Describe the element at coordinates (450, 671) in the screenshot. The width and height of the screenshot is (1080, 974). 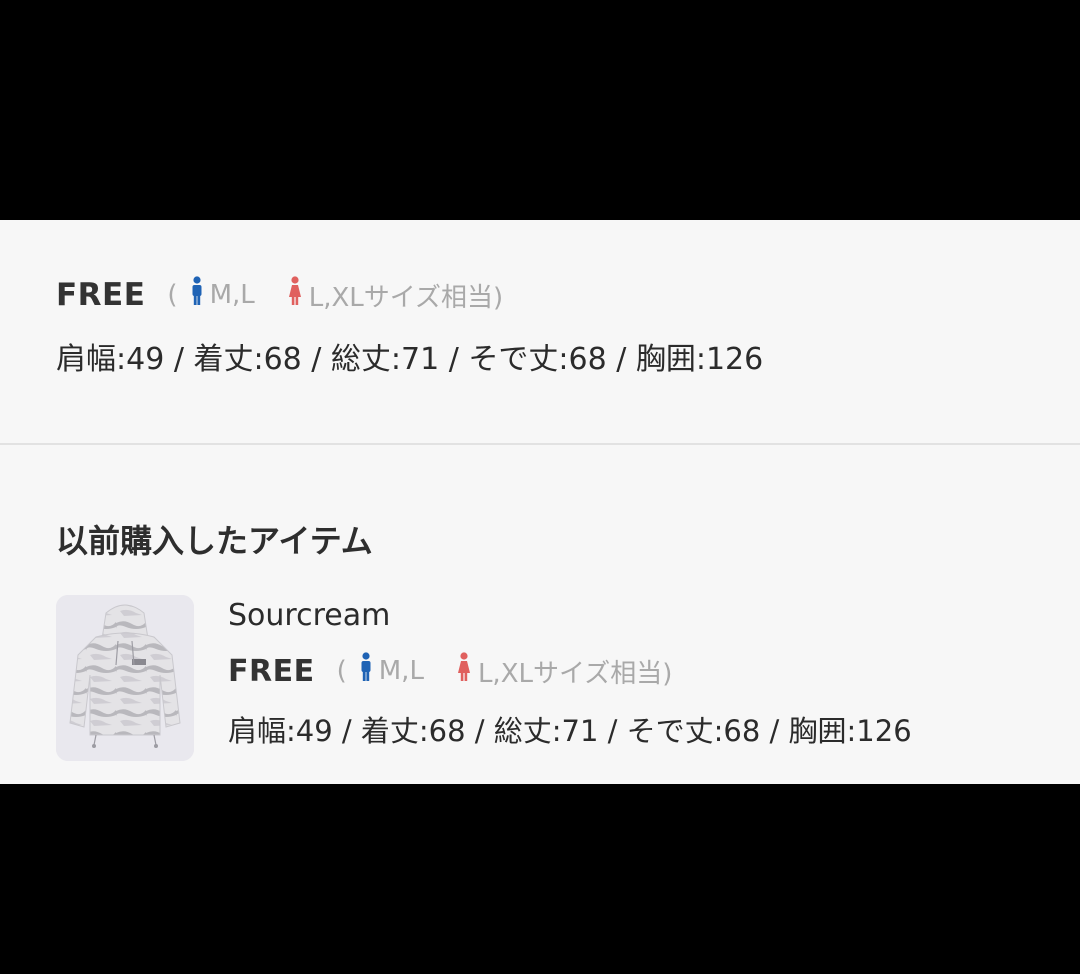
I see `item-size-fit-row: FREE ( M,L L,XLサイズ相当)` at that location.